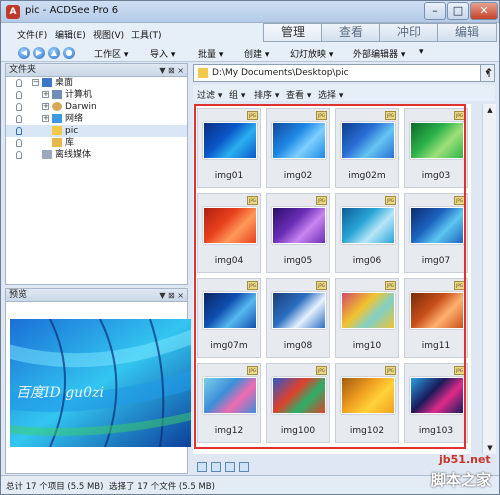  I want to click on preview-watermark: 百度ID gu0zi, so click(60, 393).